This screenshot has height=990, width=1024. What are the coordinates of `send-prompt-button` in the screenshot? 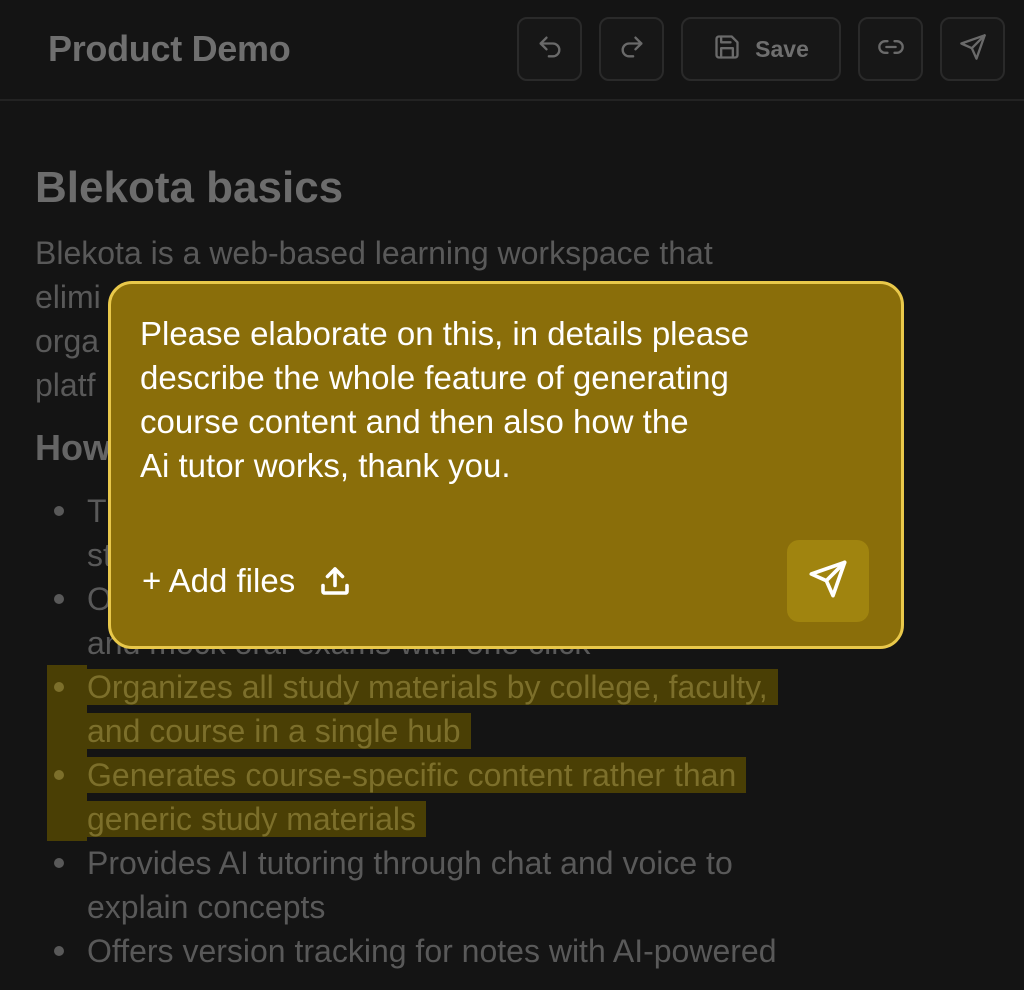 It's located at (828, 581).